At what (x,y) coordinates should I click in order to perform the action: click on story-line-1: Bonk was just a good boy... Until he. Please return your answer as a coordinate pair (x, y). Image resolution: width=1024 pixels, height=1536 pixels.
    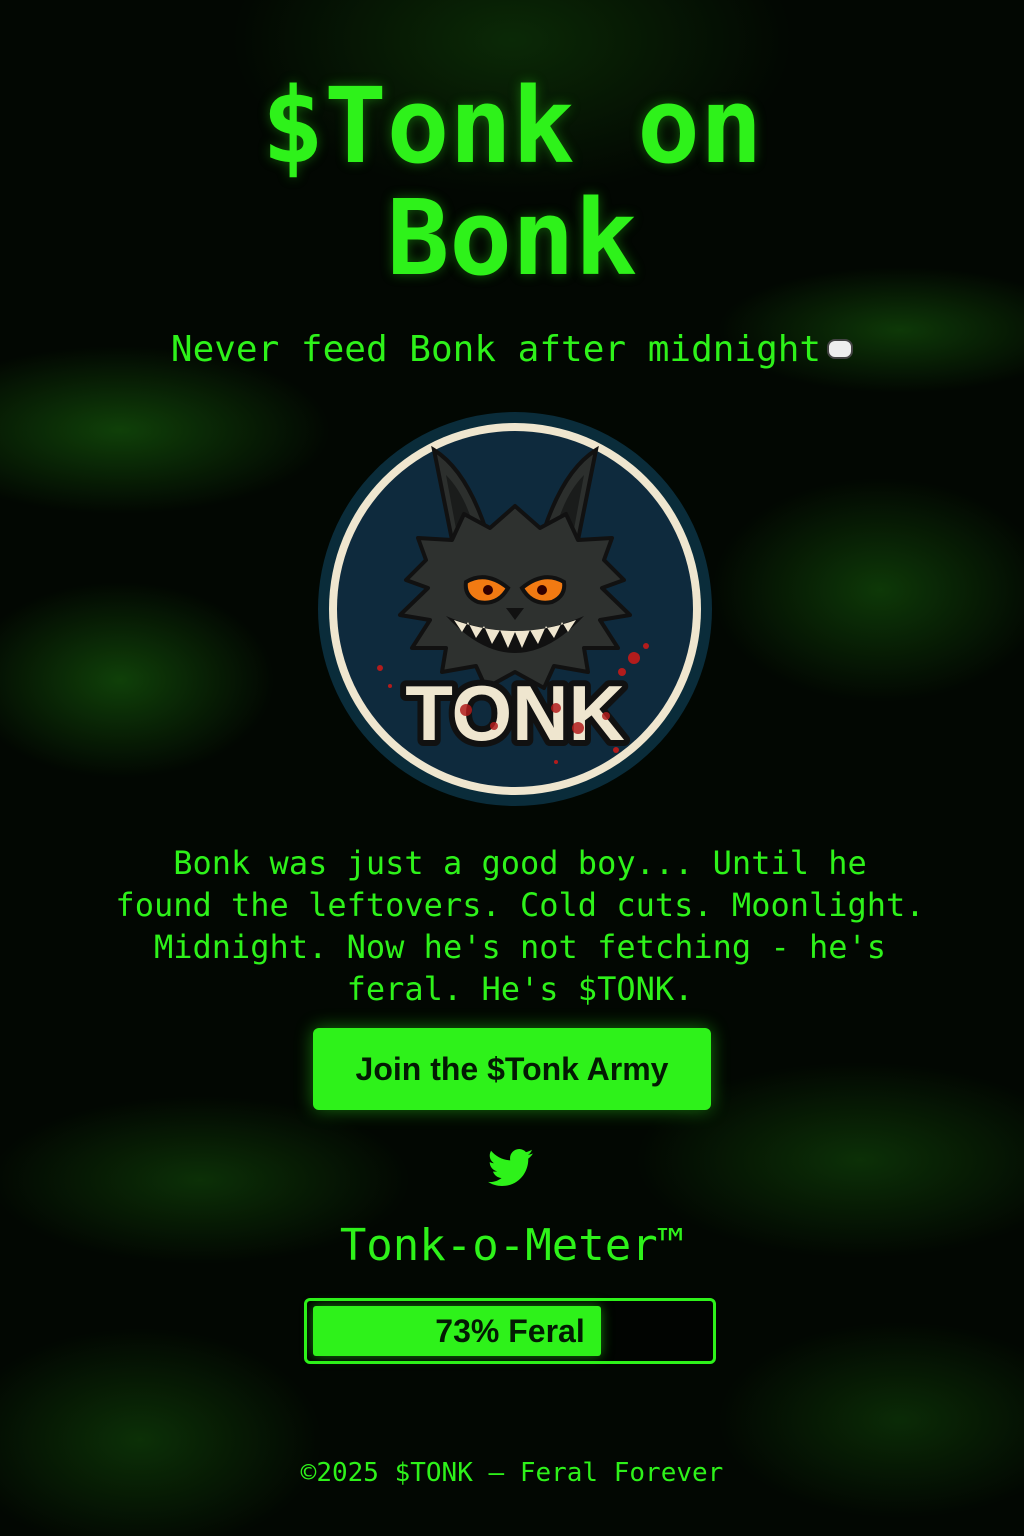
    Looking at the image, I should click on (520, 863).